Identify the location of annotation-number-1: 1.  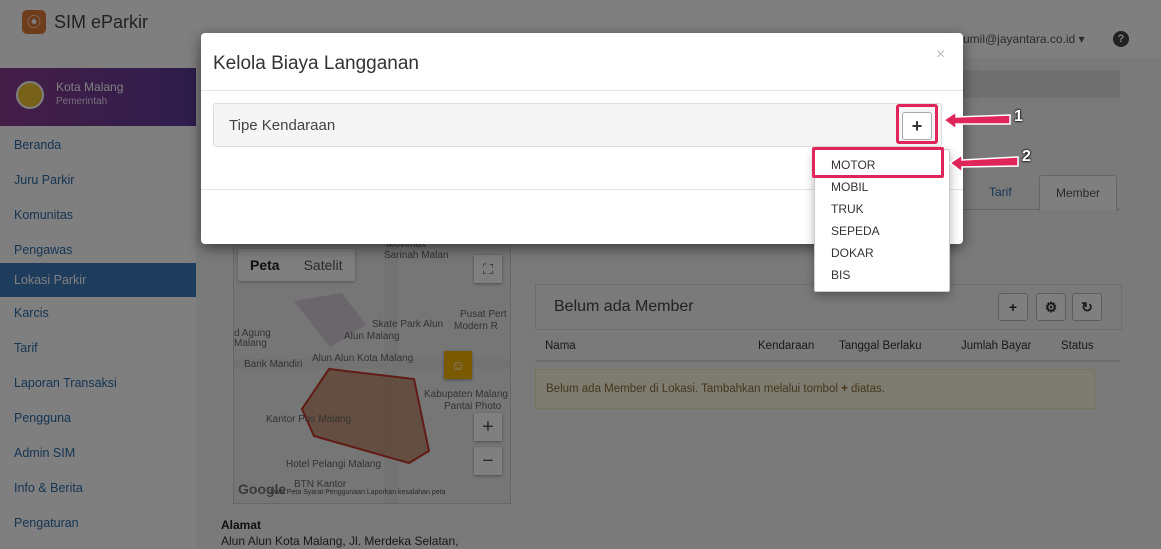
(1018, 116).